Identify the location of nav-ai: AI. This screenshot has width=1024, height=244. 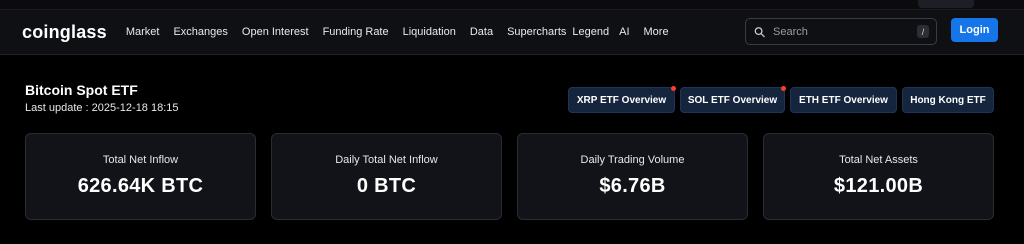
(624, 32).